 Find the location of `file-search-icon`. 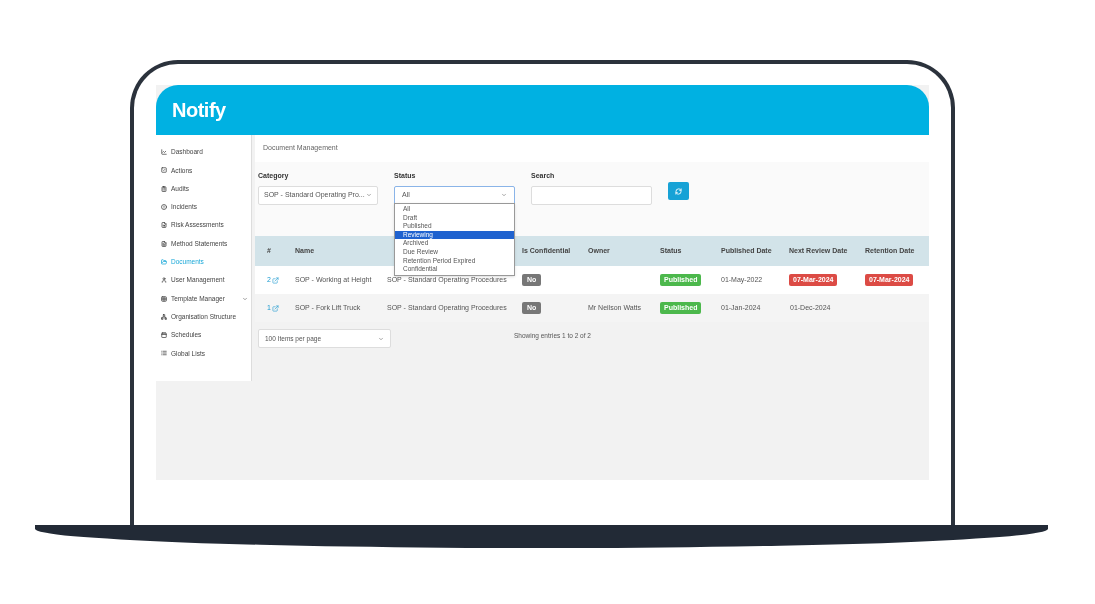

file-search-icon is located at coordinates (164, 225).